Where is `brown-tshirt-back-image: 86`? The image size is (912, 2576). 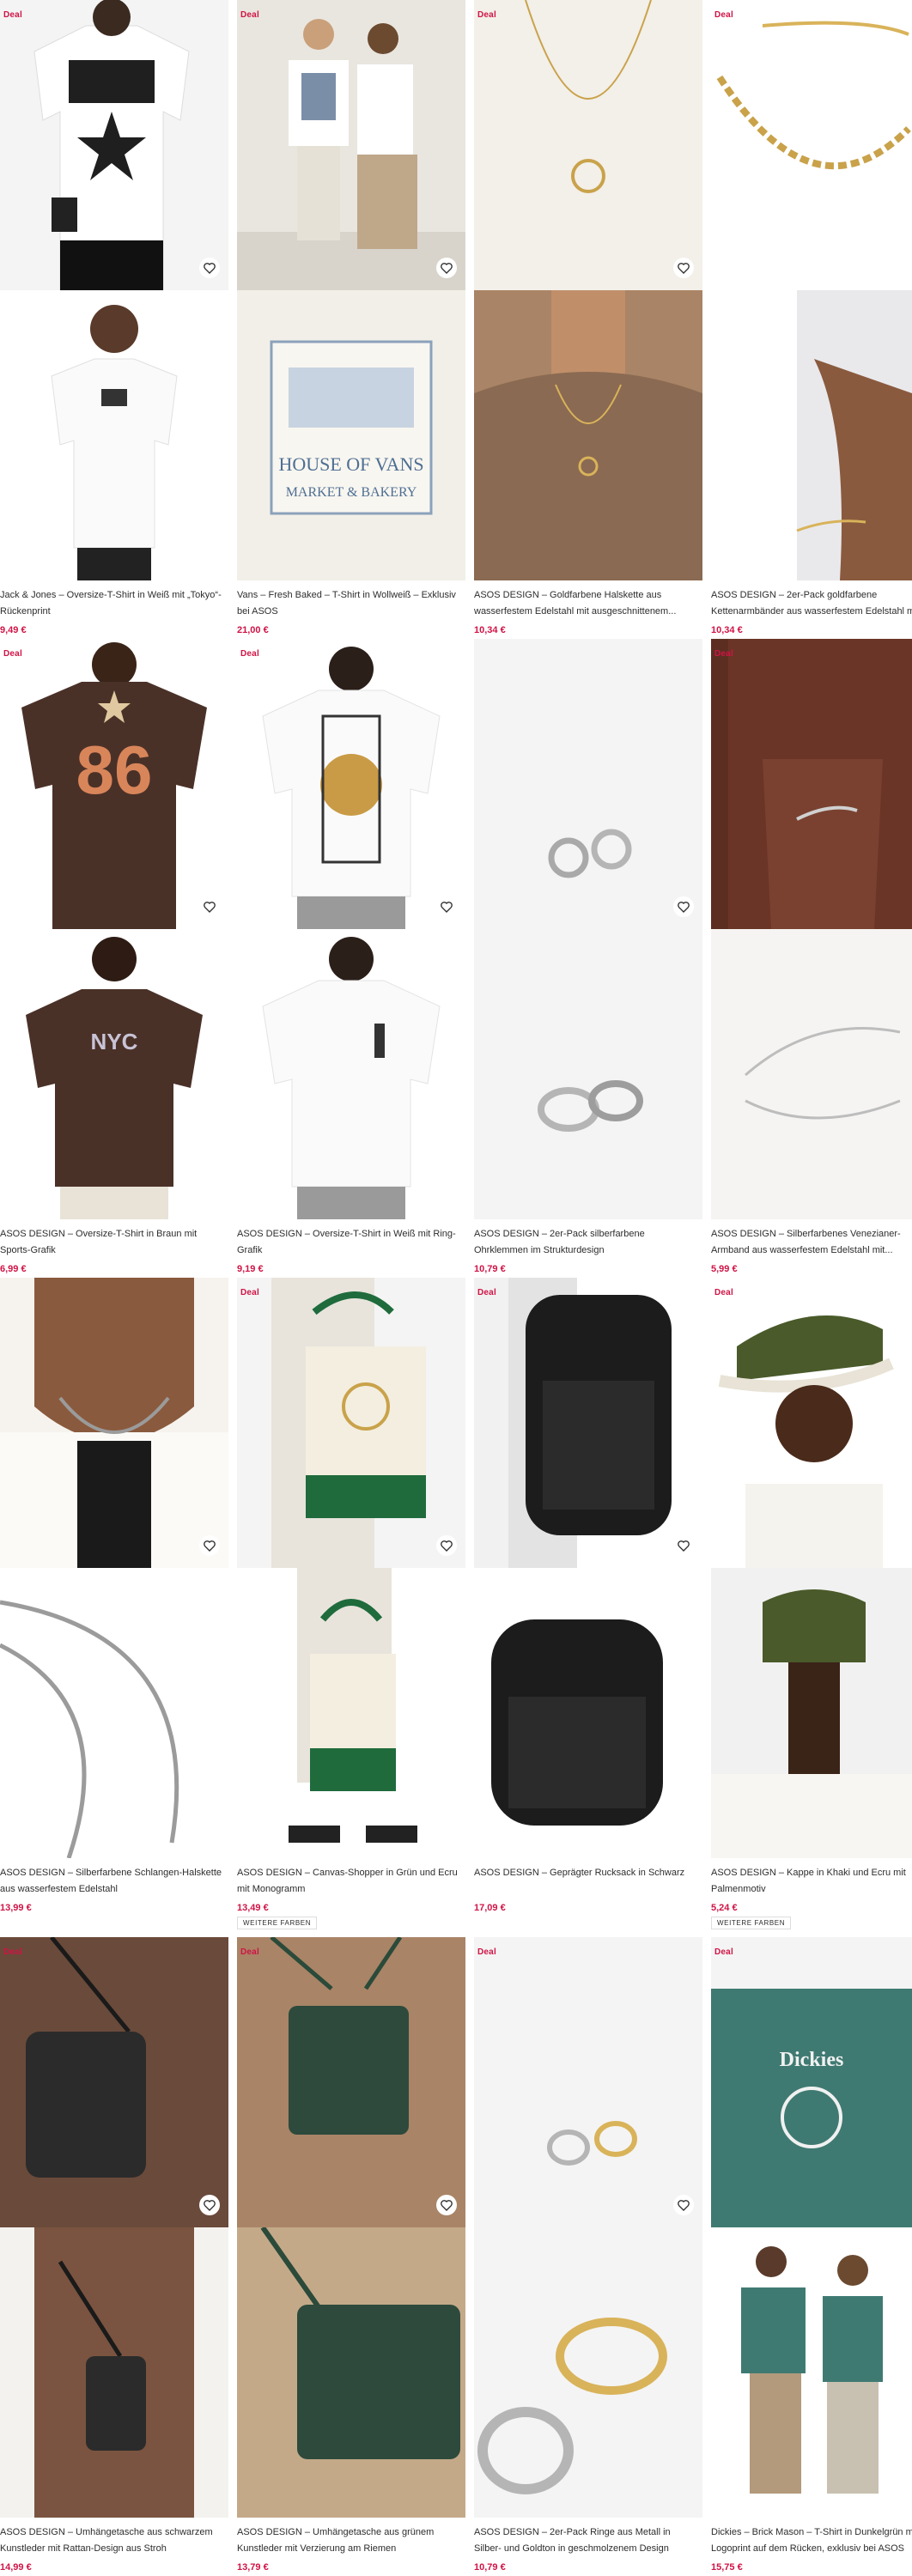
brown-tshirt-back-image: 86 is located at coordinates (114, 784).